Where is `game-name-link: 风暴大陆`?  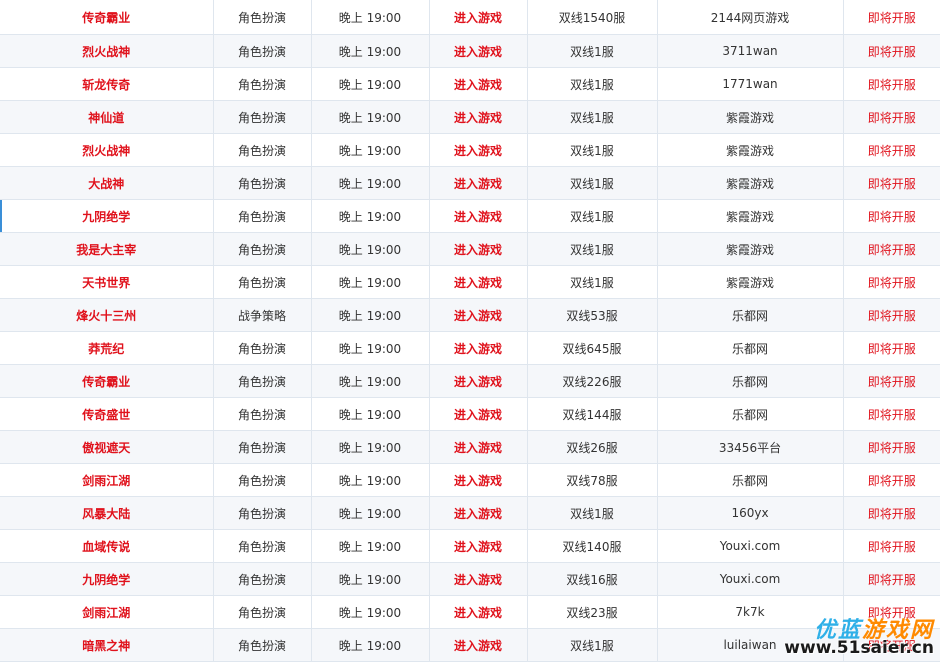 game-name-link: 风暴大陆 is located at coordinates (107, 513).